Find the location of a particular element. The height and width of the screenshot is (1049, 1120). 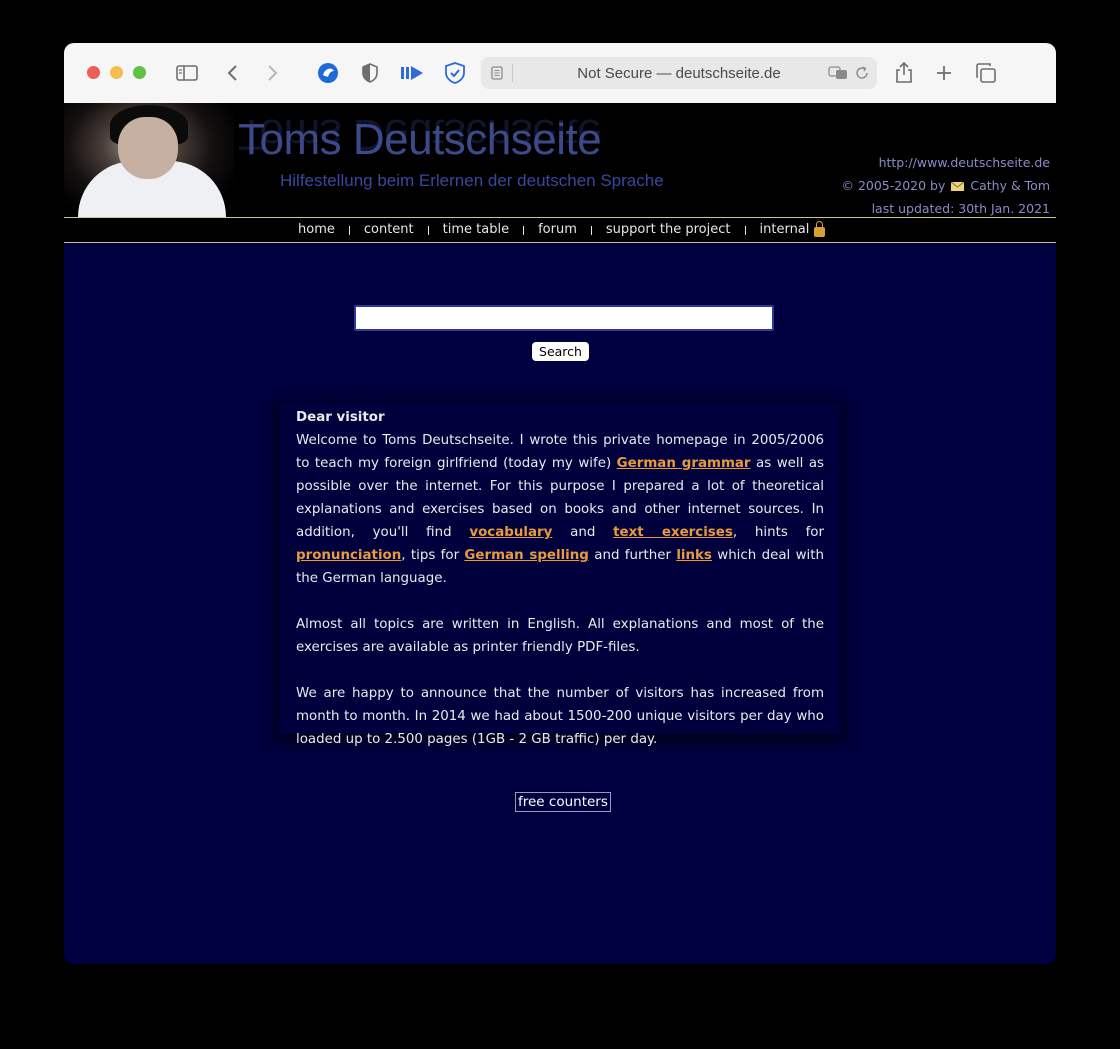

text-span: , tips for is located at coordinates (433, 555).